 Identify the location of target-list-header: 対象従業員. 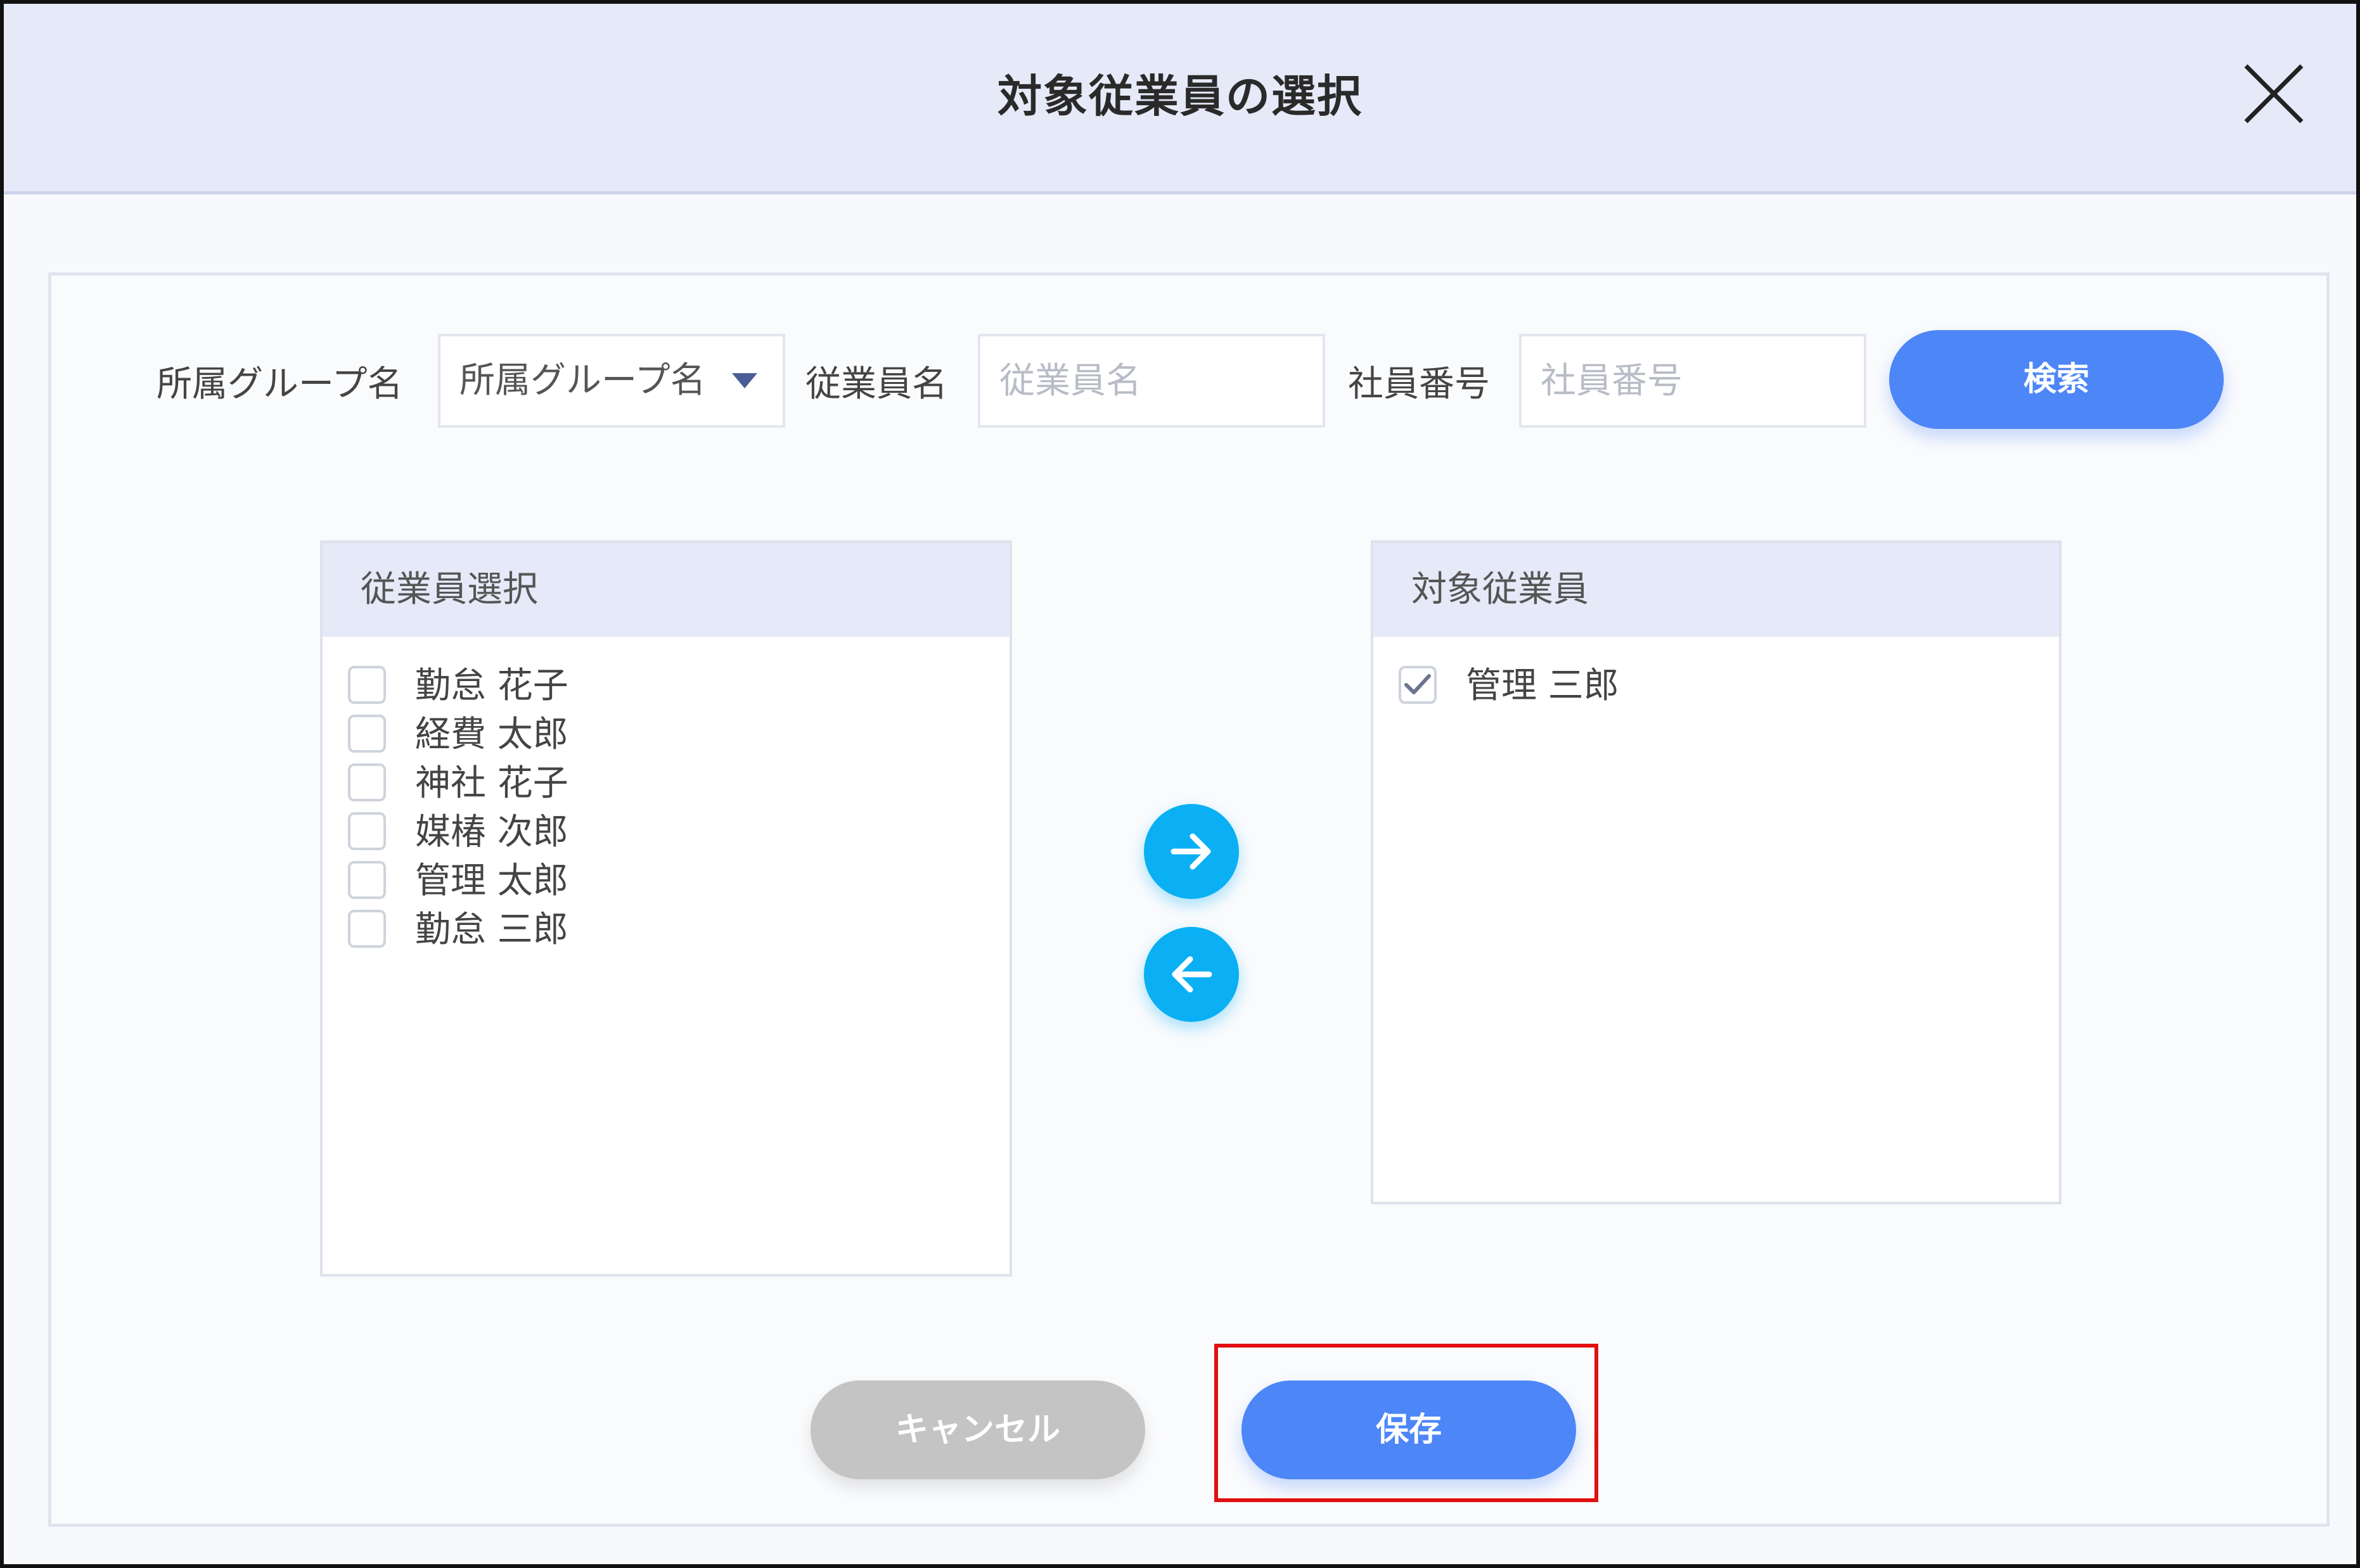
(1716, 590).